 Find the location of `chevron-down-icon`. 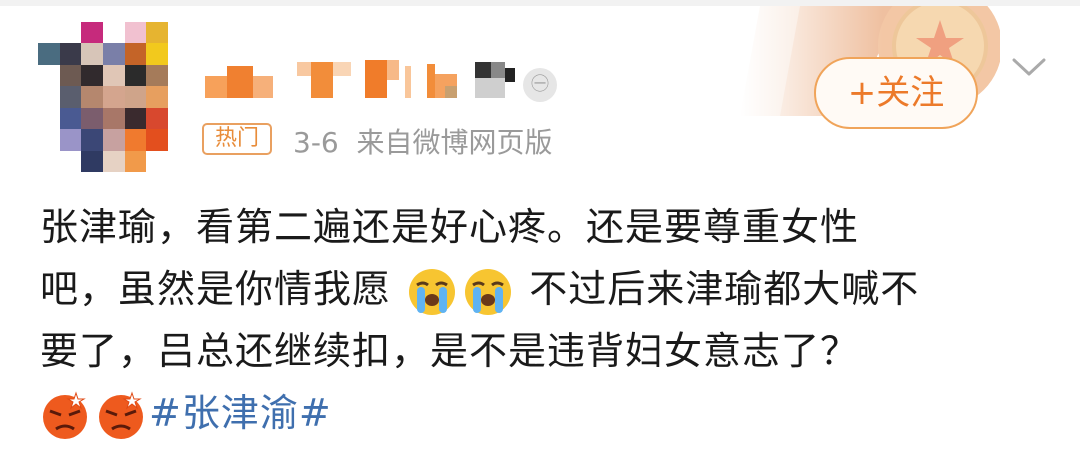

chevron-down-icon is located at coordinates (1029, 67).